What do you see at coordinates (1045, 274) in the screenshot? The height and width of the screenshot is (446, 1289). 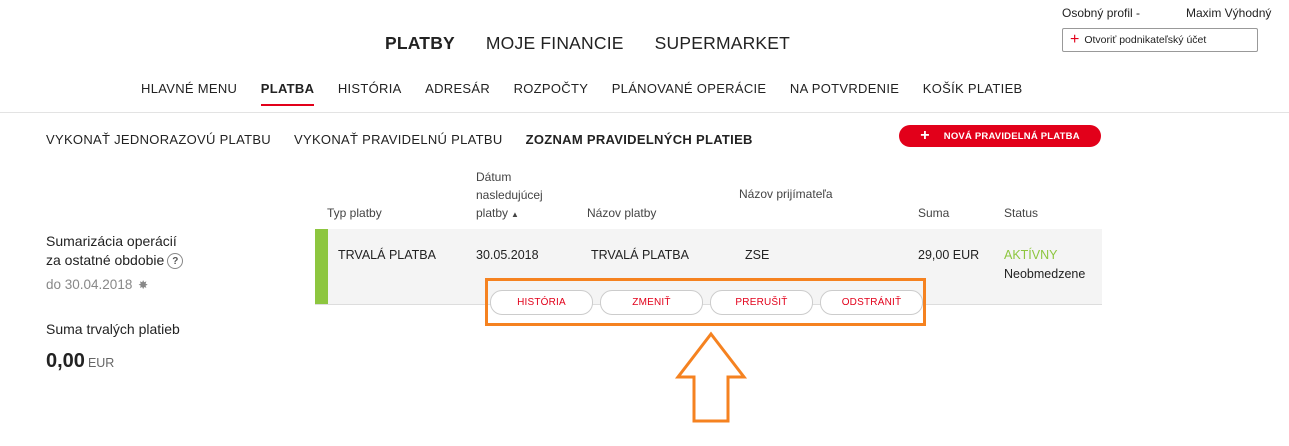 I see `row-status-note: Neobmedzene` at bounding box center [1045, 274].